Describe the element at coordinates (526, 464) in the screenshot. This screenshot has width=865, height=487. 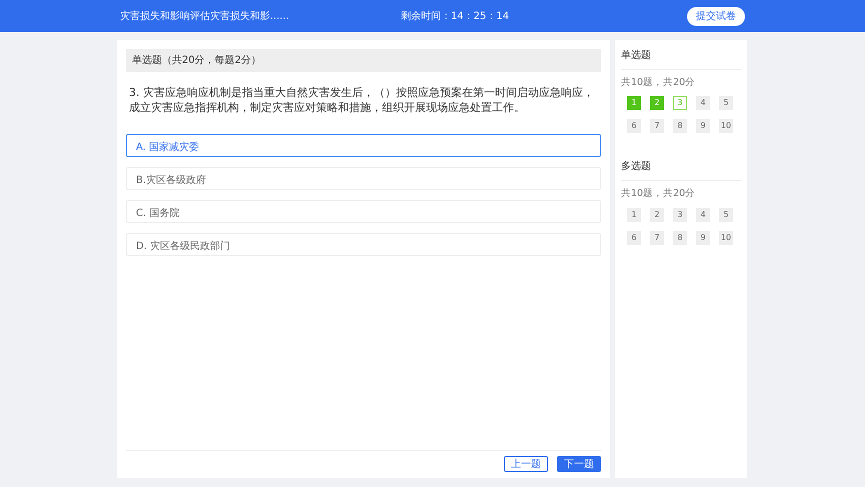
I see `previous-button: 上一题` at that location.